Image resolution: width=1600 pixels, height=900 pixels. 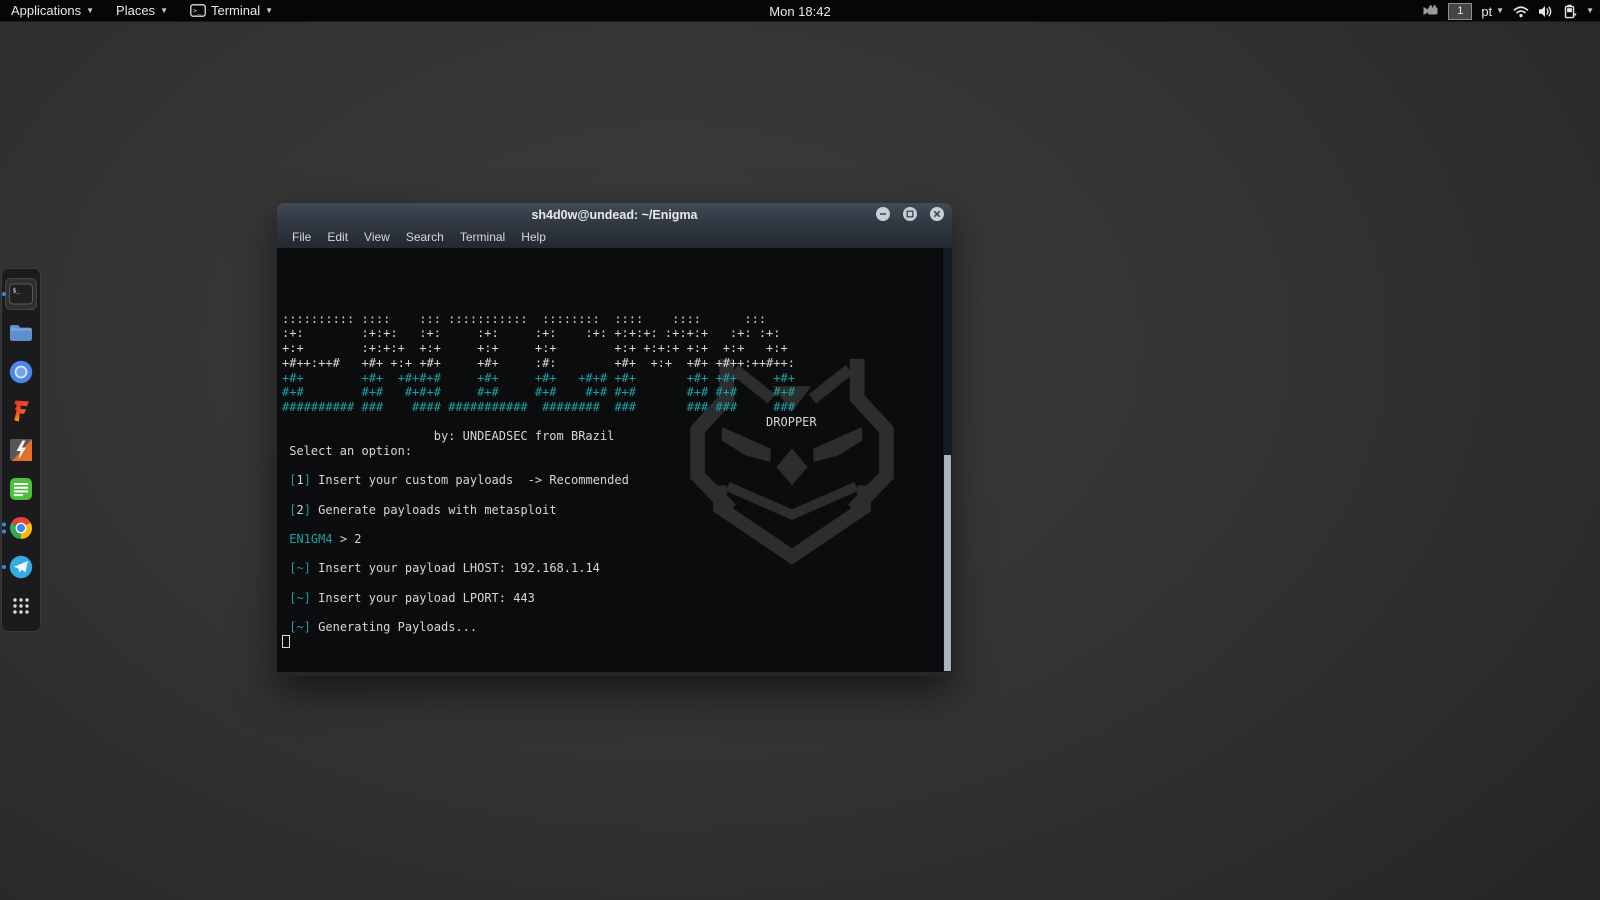 What do you see at coordinates (198, 10) in the screenshot?
I see `terminal-mini-icon: >_` at bounding box center [198, 10].